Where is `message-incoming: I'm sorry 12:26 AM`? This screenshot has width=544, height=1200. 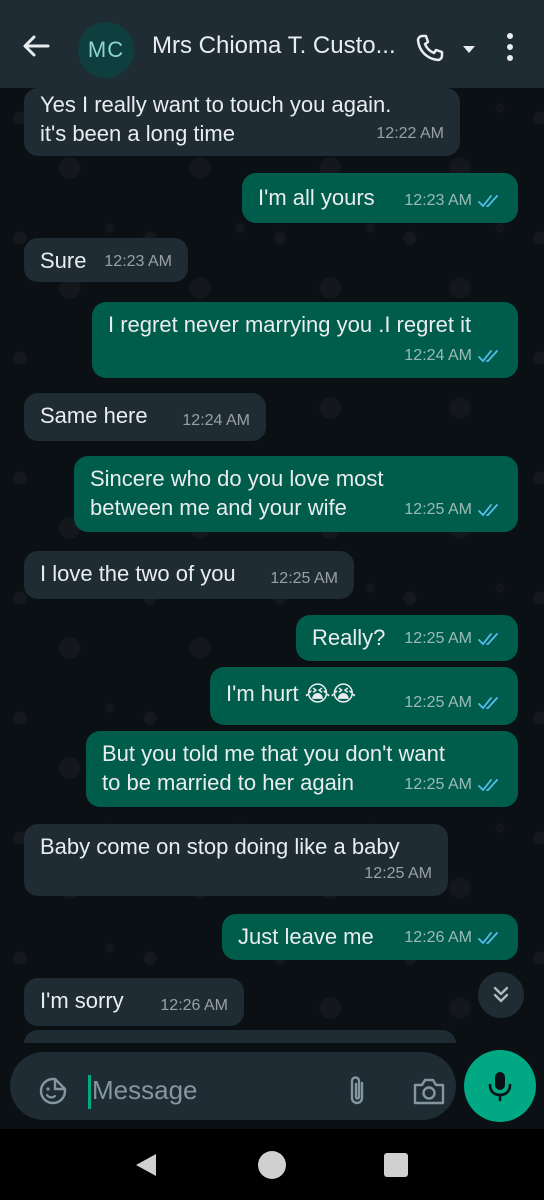 message-incoming: I'm sorry 12:26 AM is located at coordinates (134, 1002).